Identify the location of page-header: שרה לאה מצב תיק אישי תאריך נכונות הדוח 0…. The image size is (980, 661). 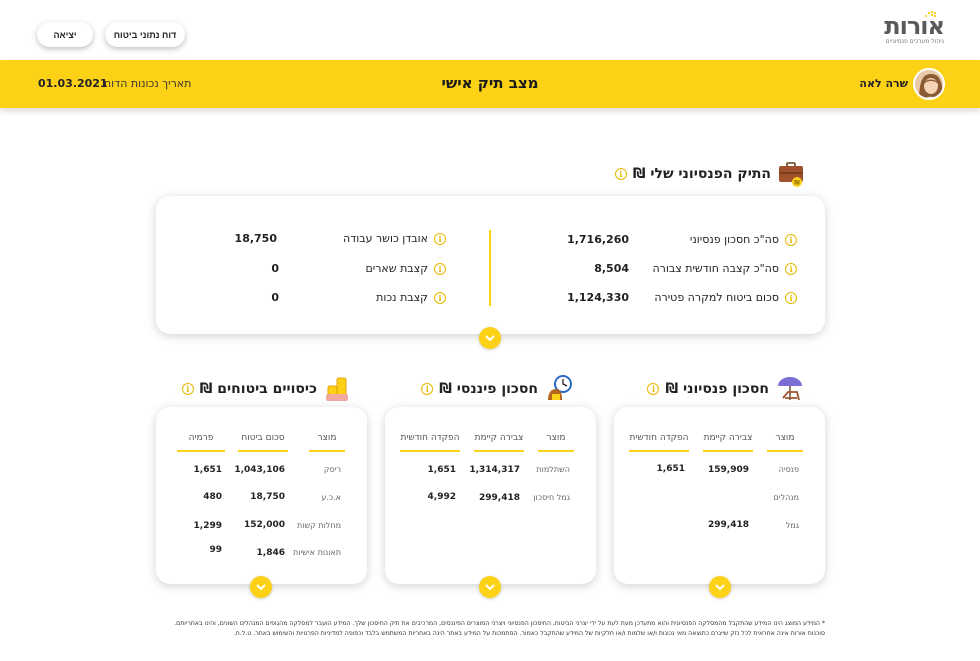
(490, 84).